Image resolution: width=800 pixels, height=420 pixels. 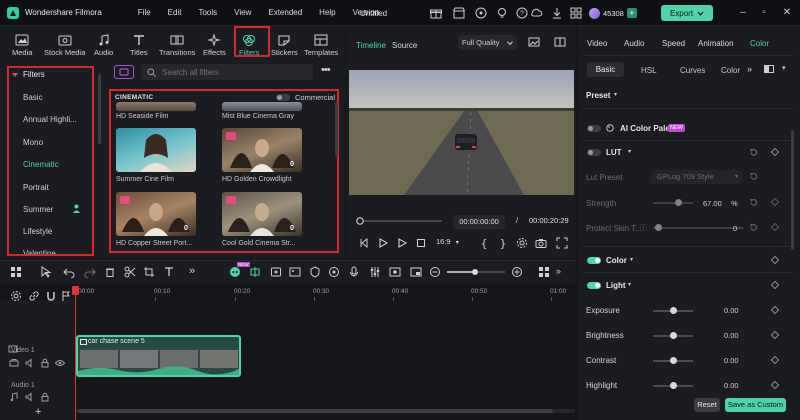 What do you see at coordinates (99, 109) in the screenshot?
I see `category-scrollbar` at bounding box center [99, 109].